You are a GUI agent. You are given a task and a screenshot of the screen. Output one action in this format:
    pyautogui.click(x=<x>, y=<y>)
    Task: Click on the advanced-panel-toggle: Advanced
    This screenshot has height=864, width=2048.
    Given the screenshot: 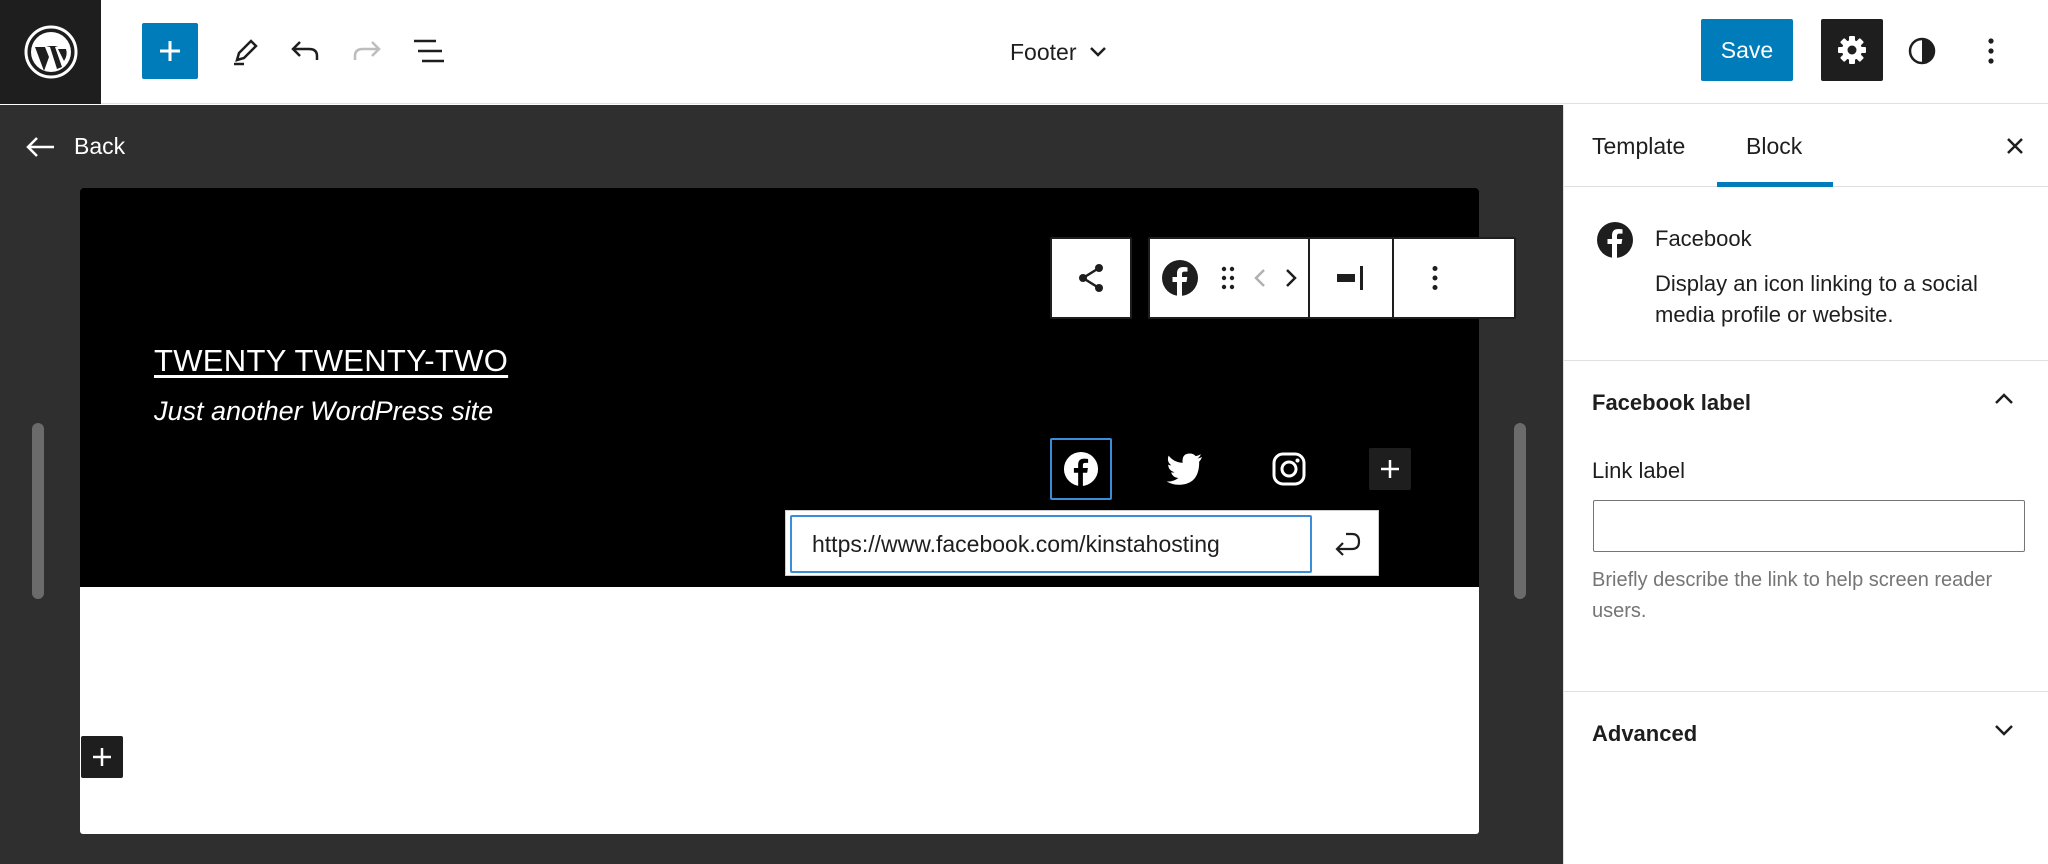 What is the action you would take?
    pyautogui.click(x=1806, y=734)
    